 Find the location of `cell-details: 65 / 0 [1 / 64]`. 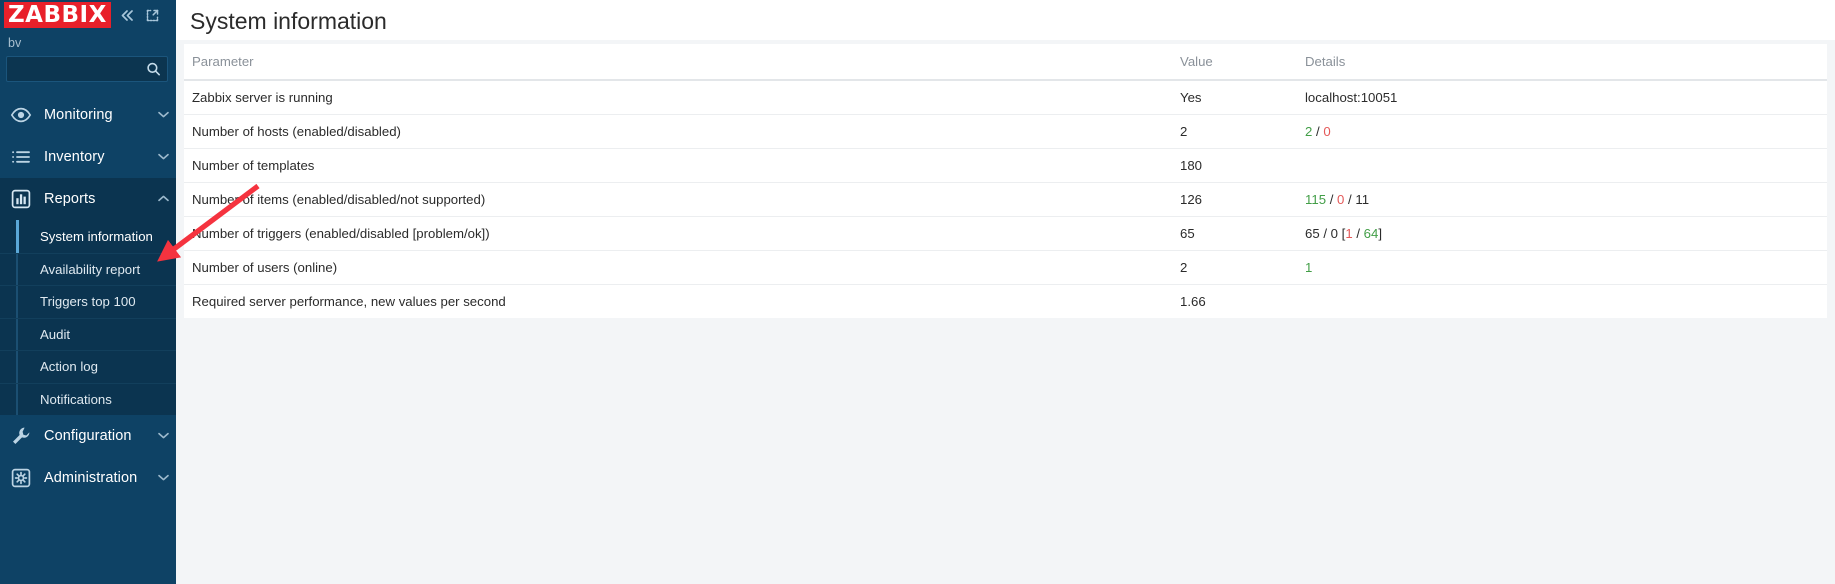

cell-details: 65 / 0 [1 / 64] is located at coordinates (1562, 233).